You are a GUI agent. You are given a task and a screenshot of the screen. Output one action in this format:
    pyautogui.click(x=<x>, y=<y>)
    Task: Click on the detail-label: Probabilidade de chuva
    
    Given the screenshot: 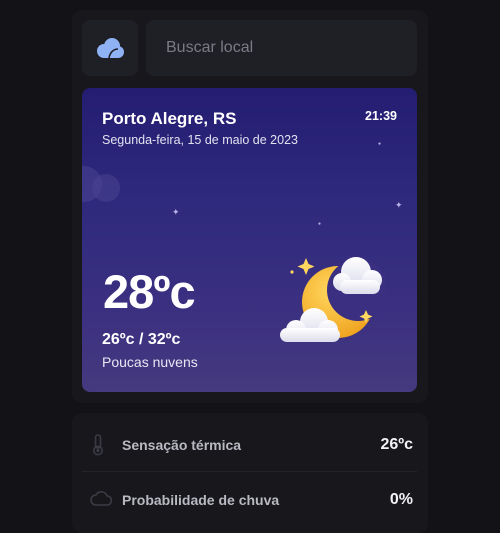 What is the action you would take?
    pyautogui.click(x=201, y=500)
    